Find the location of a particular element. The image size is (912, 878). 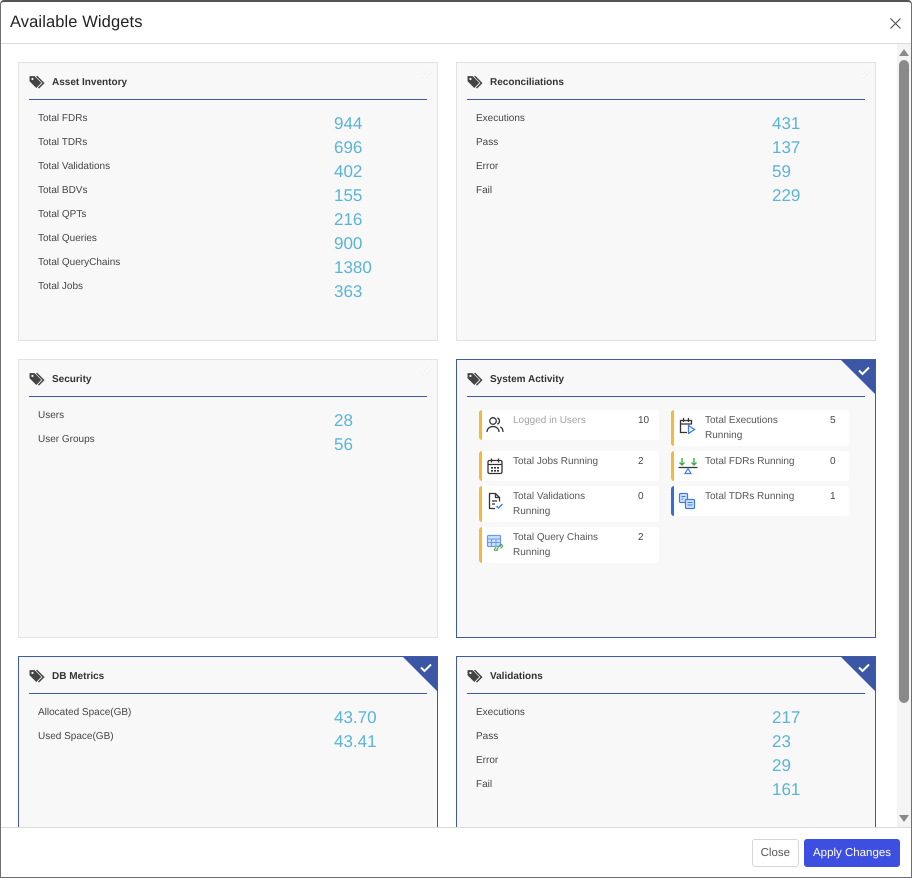

widget-card: Reconciliations Executions 431 Pass 137 Error 59 Fail 229 is located at coordinates (666, 201).